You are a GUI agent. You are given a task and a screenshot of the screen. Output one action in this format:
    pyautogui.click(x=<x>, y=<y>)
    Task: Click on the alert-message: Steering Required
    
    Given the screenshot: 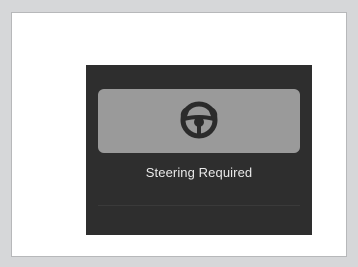 What is the action you would take?
    pyautogui.click(x=199, y=172)
    